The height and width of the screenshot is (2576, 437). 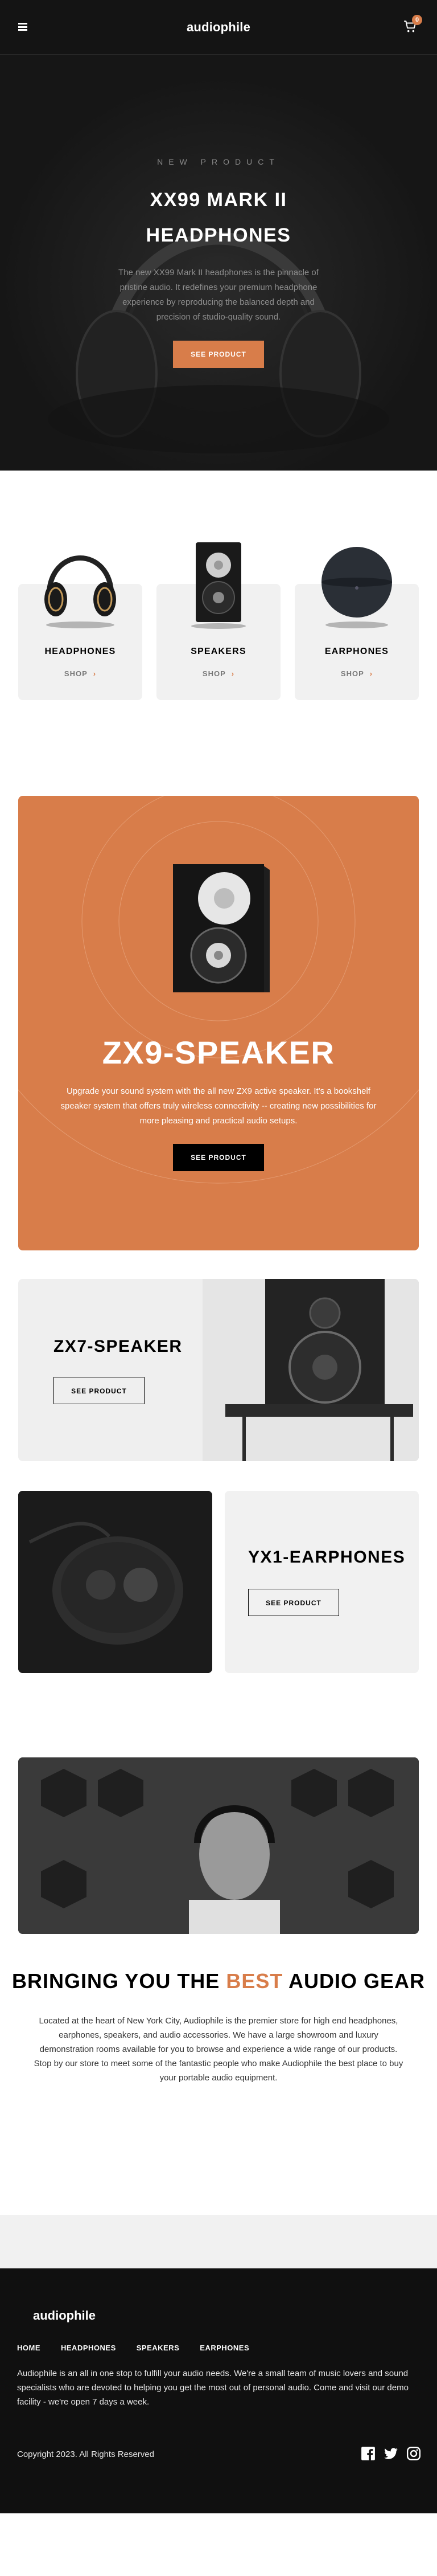 I want to click on yx1-promo-row: YX1-EARPHONES SEE PRODUCT, so click(x=218, y=1582).